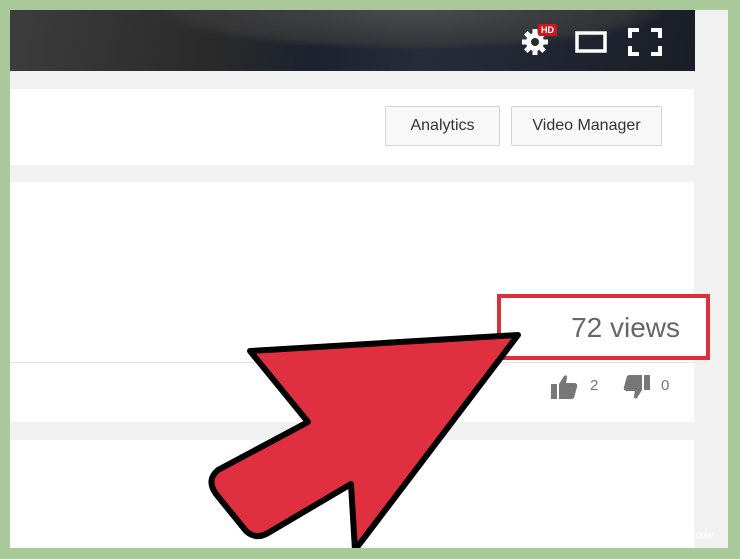  Describe the element at coordinates (670, 535) in the screenshot. I see `watermark-wiki: wiki` at that location.